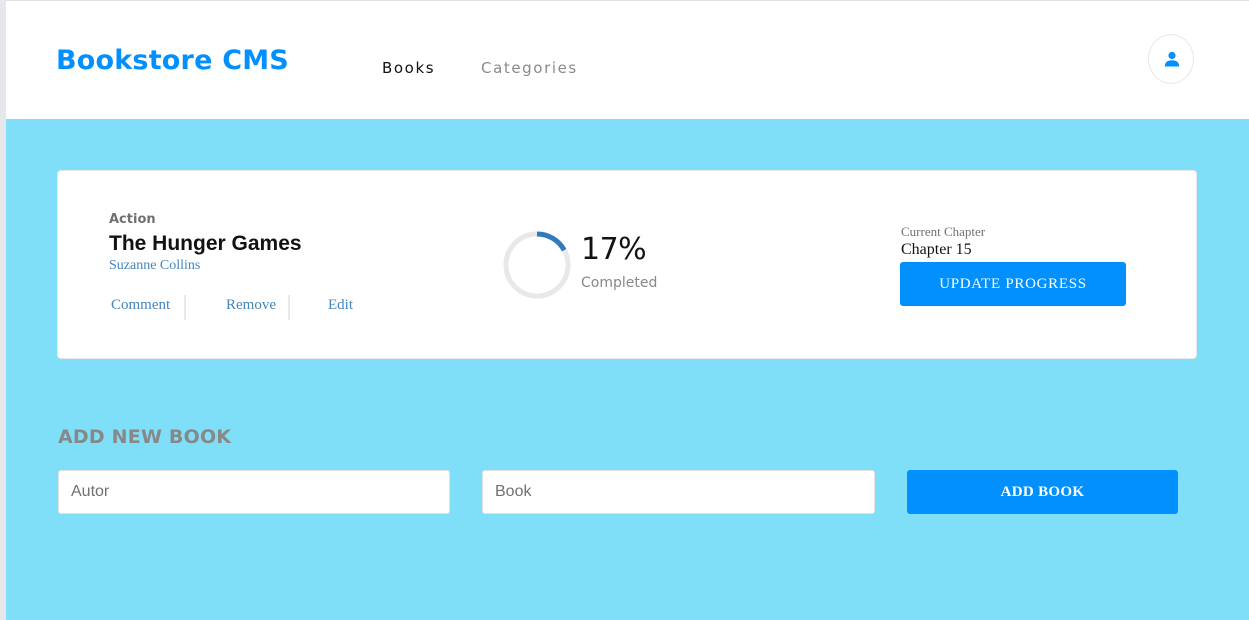 This screenshot has width=1249, height=620. I want to click on nav-categories-link: Categories, so click(529, 68).